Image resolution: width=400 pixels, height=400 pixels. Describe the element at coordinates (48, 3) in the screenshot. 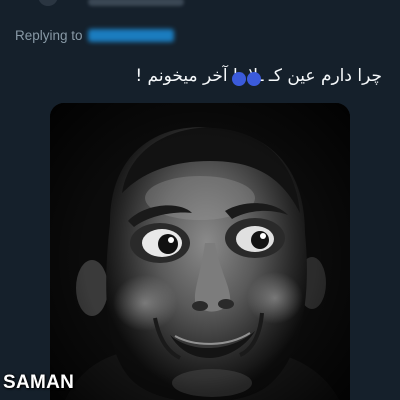

I see `avatar` at that location.